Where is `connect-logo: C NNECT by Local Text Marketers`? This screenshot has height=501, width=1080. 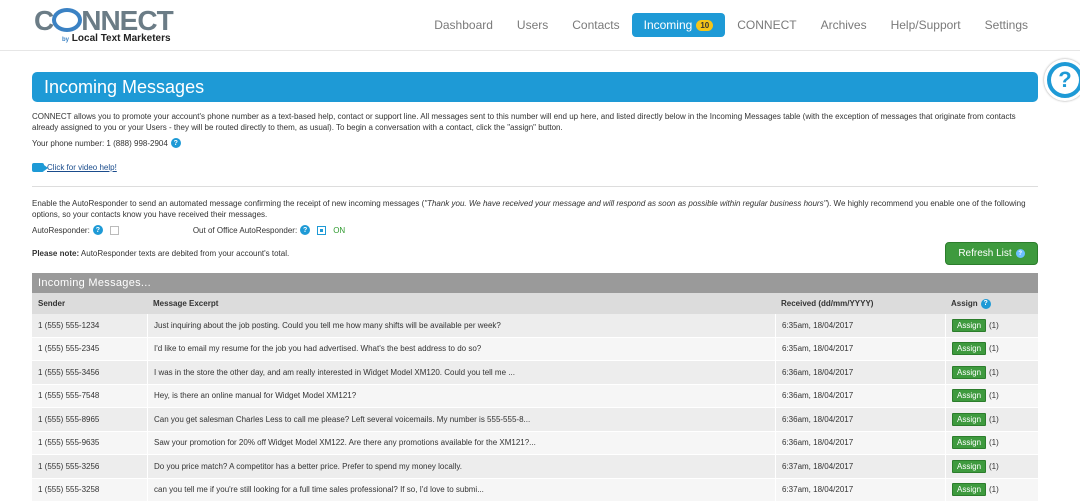 connect-logo: C NNECT by Local Text Marketers is located at coordinates (104, 25).